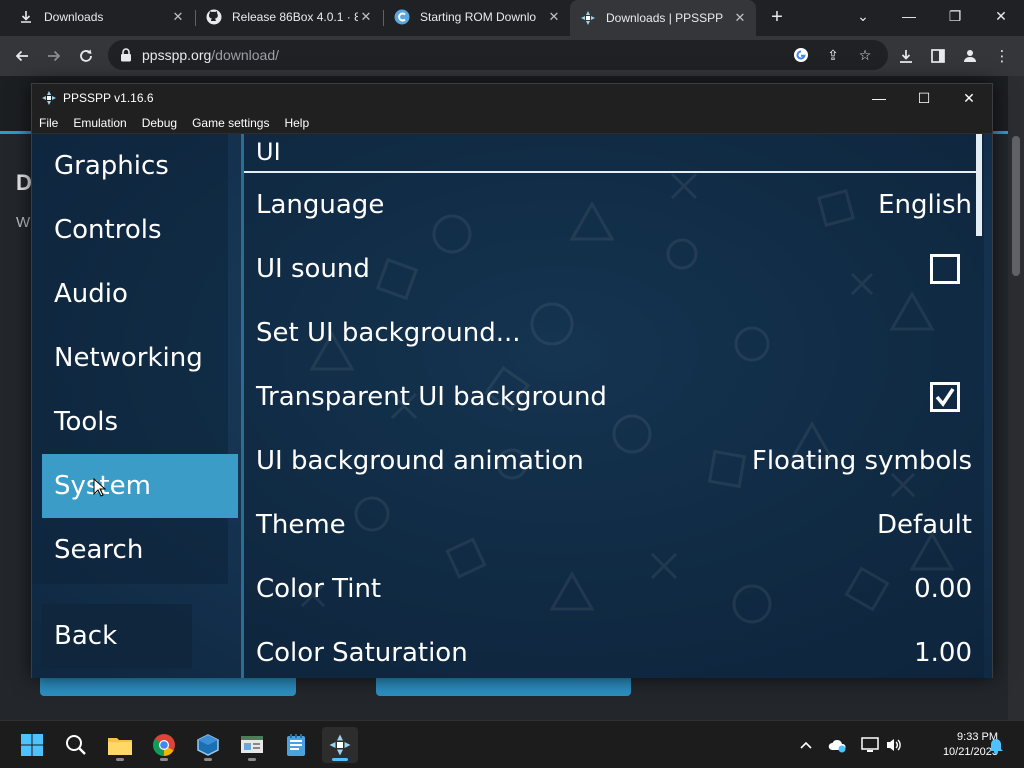  What do you see at coordinates (23, 222) in the screenshot?
I see `page-paragraph: W` at bounding box center [23, 222].